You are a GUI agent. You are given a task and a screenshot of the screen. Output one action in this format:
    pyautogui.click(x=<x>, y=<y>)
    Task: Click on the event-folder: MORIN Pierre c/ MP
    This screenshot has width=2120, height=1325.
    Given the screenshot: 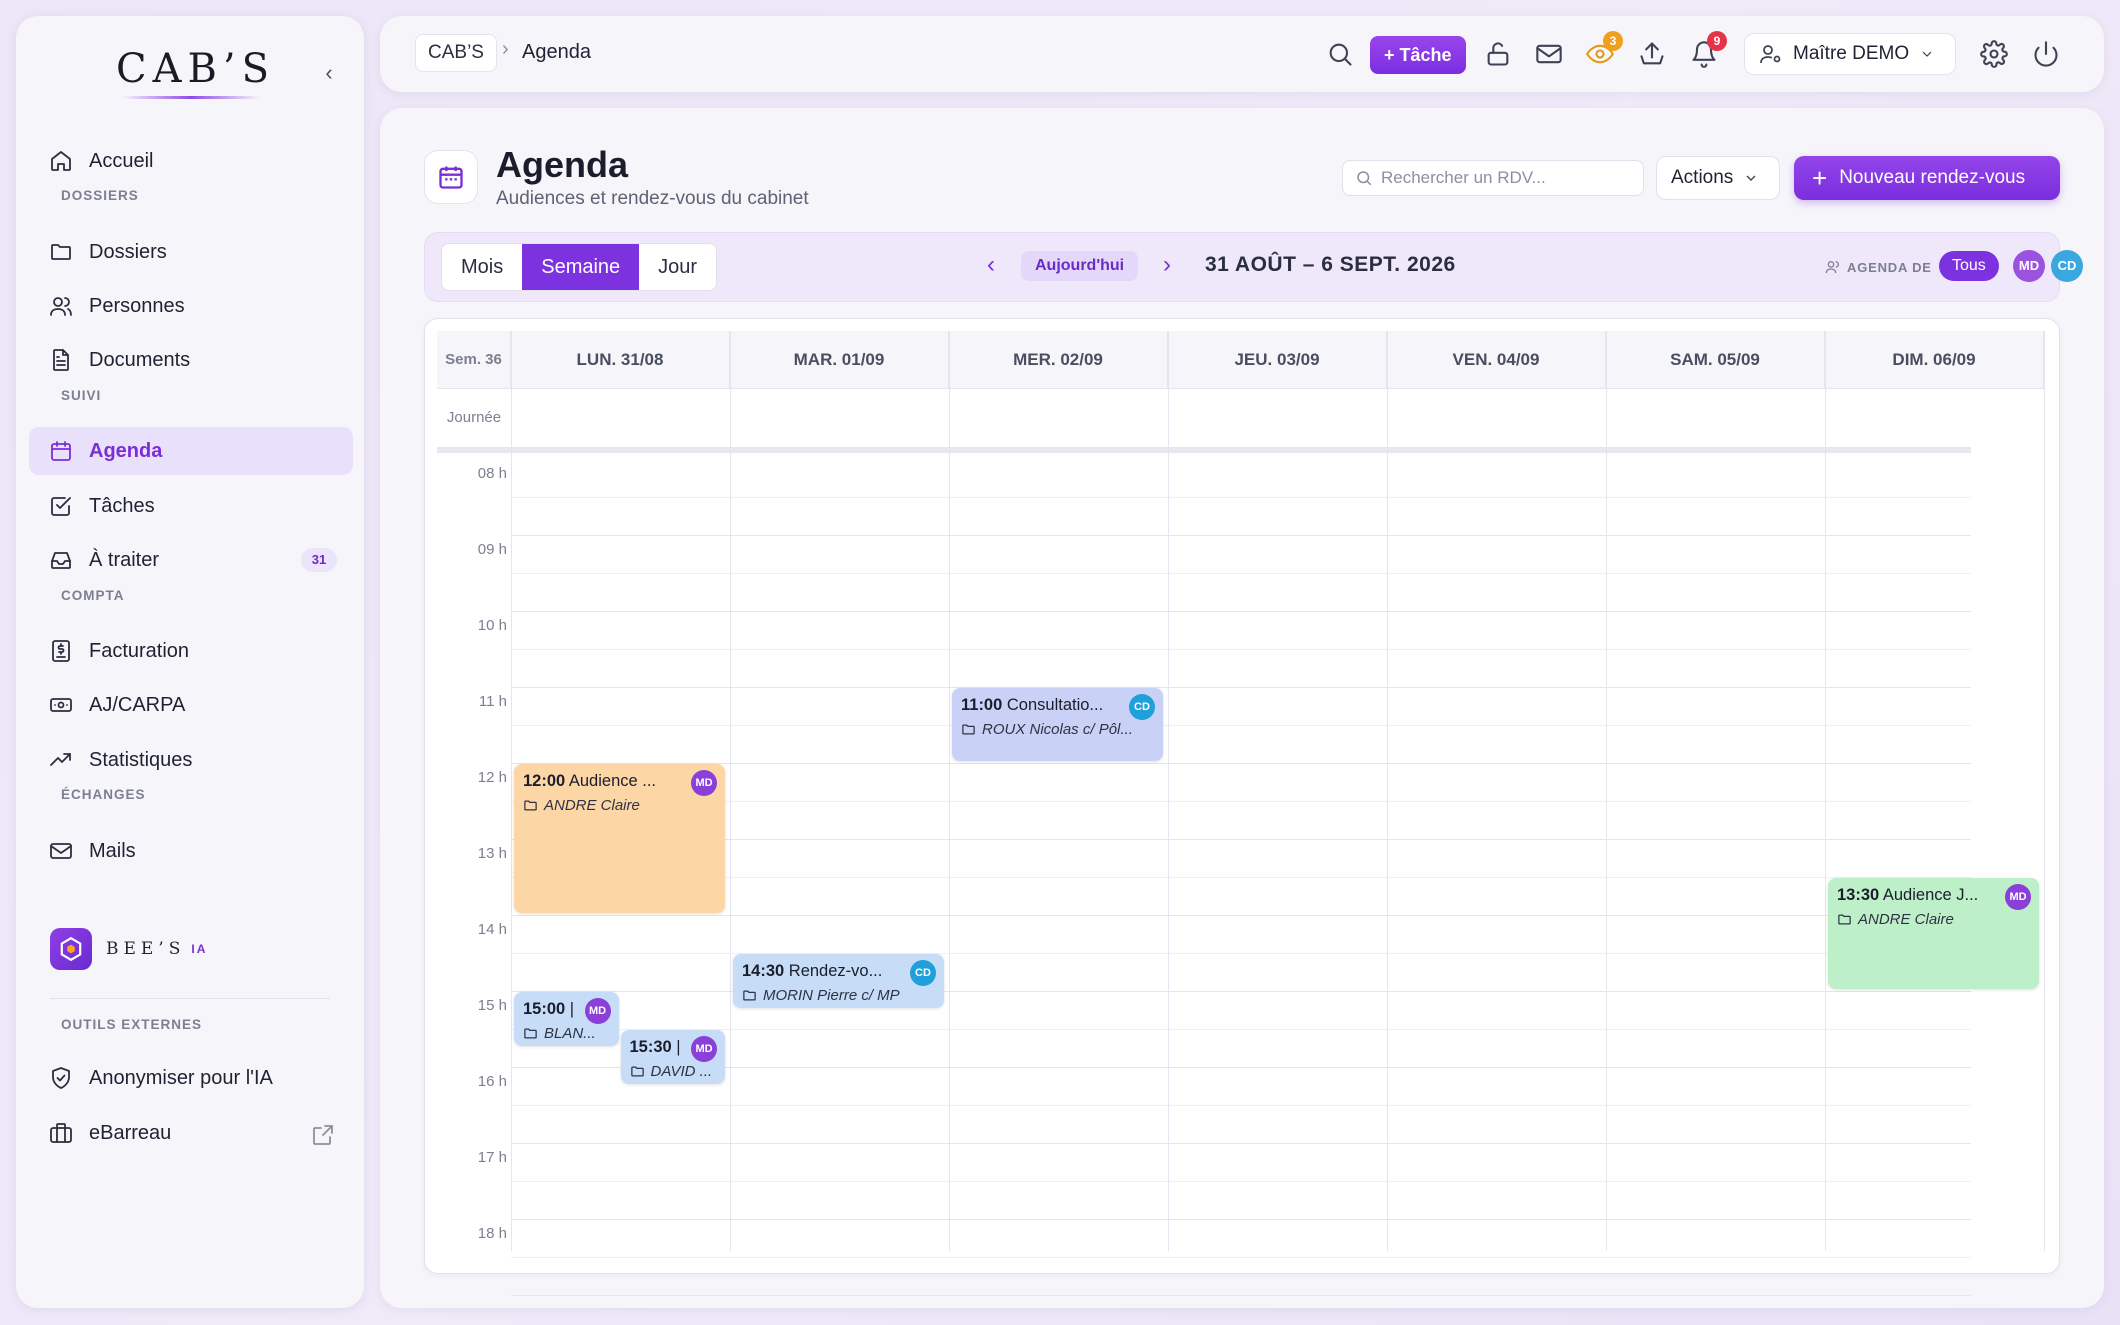 What is the action you would take?
    pyautogui.click(x=838, y=995)
    